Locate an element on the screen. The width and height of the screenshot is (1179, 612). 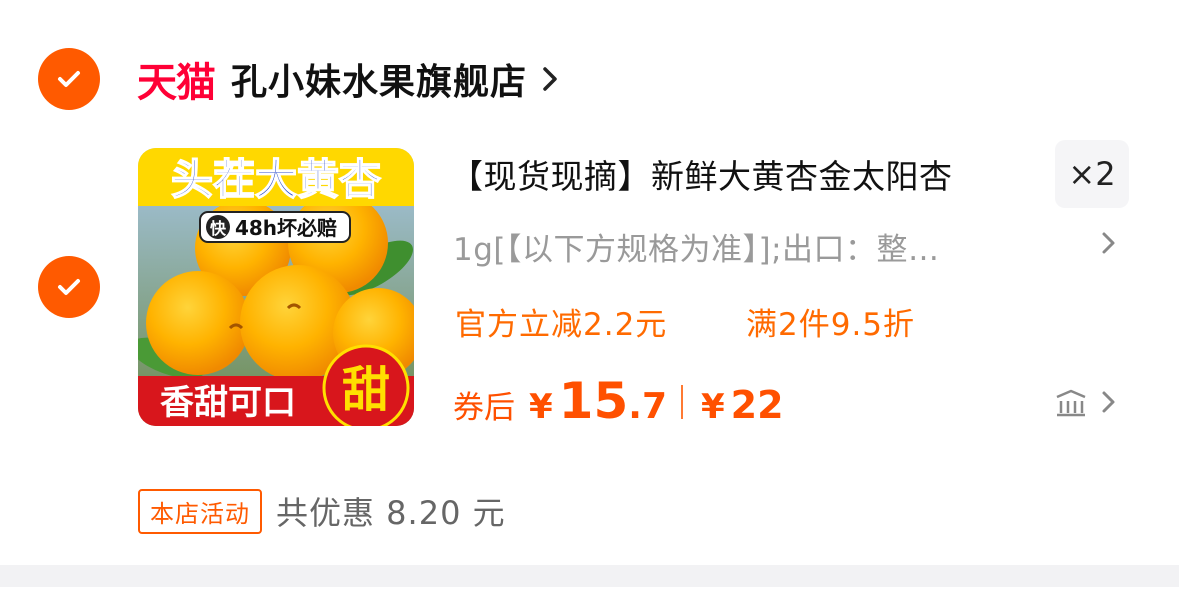
original-price: 22 is located at coordinates (757, 405).